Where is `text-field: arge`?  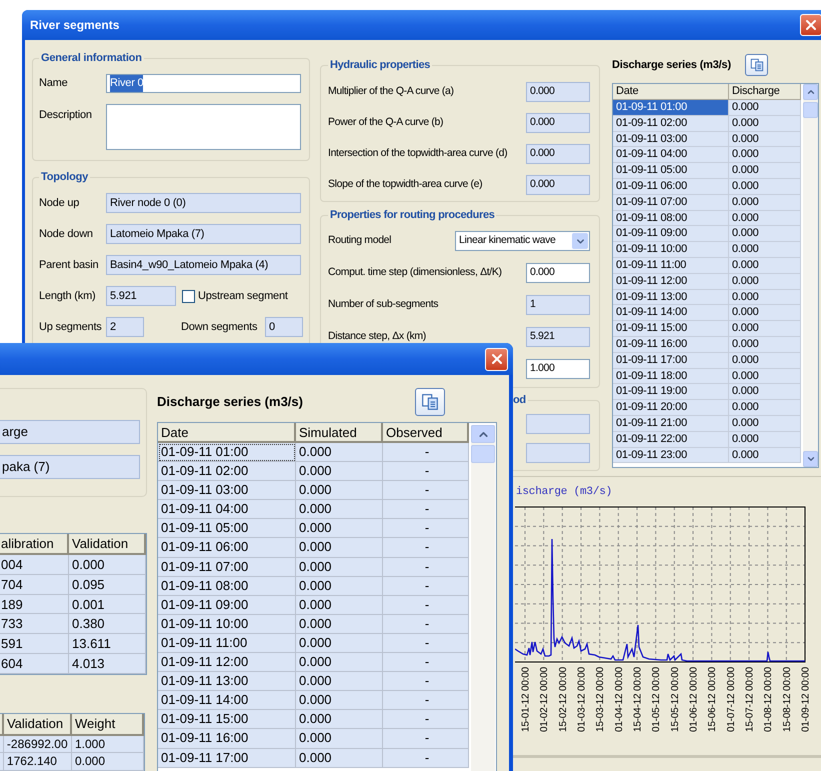
text-field: arge is located at coordinates (70, 432).